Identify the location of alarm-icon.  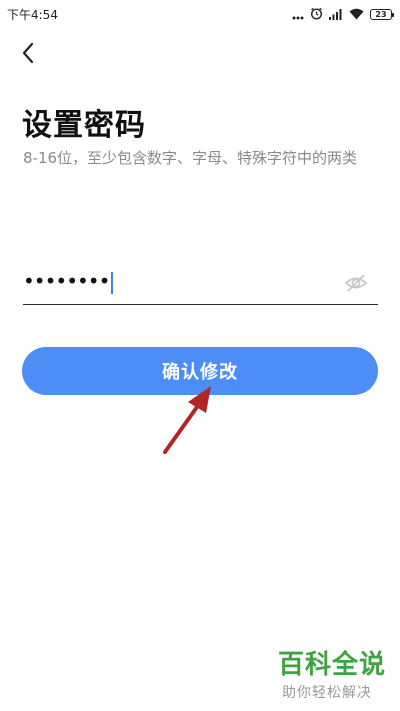
(316, 14).